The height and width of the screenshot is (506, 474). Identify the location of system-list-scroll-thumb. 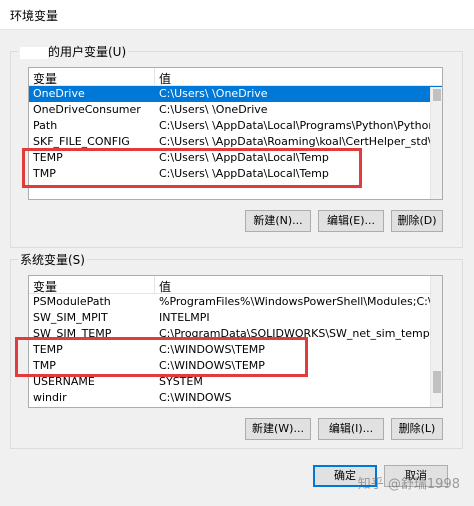
(437, 382).